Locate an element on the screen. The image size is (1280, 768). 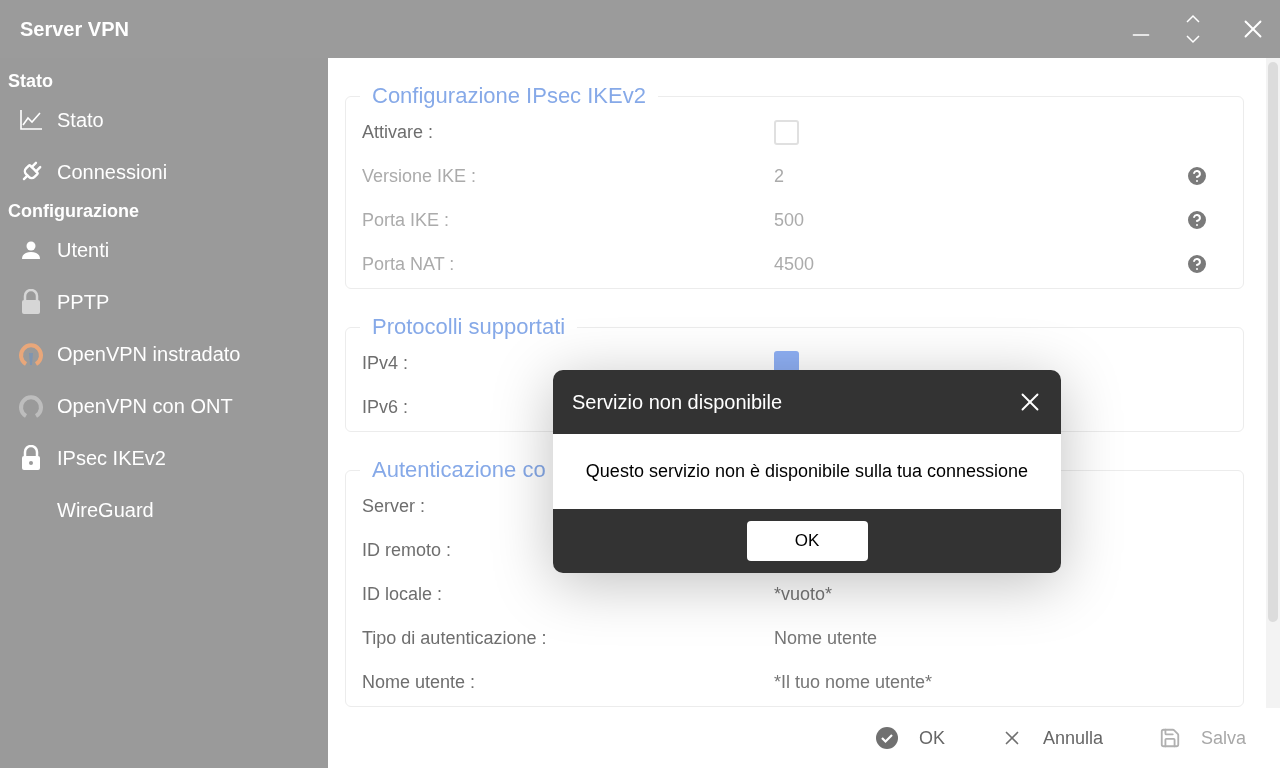
sidebar-item: PPTP is located at coordinates (164, 302).